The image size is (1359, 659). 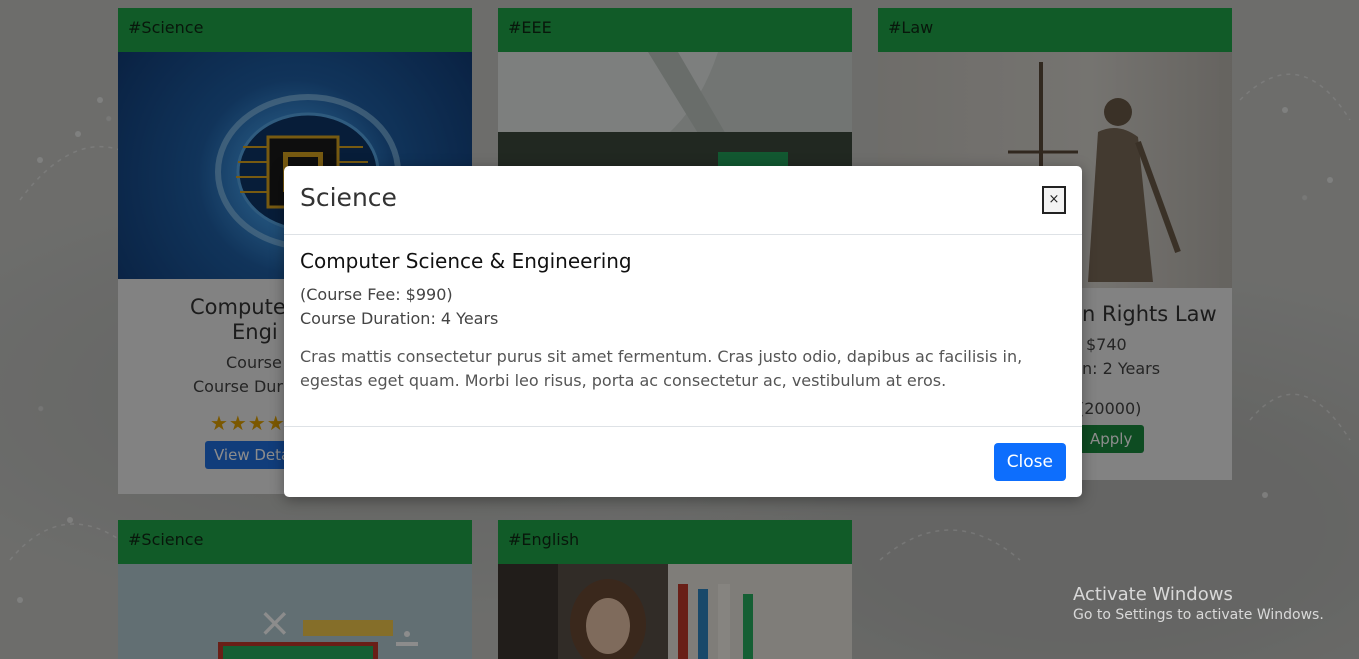 I want to click on watermark-line2: Go to Settings to activate Windows., so click(x=1198, y=615).